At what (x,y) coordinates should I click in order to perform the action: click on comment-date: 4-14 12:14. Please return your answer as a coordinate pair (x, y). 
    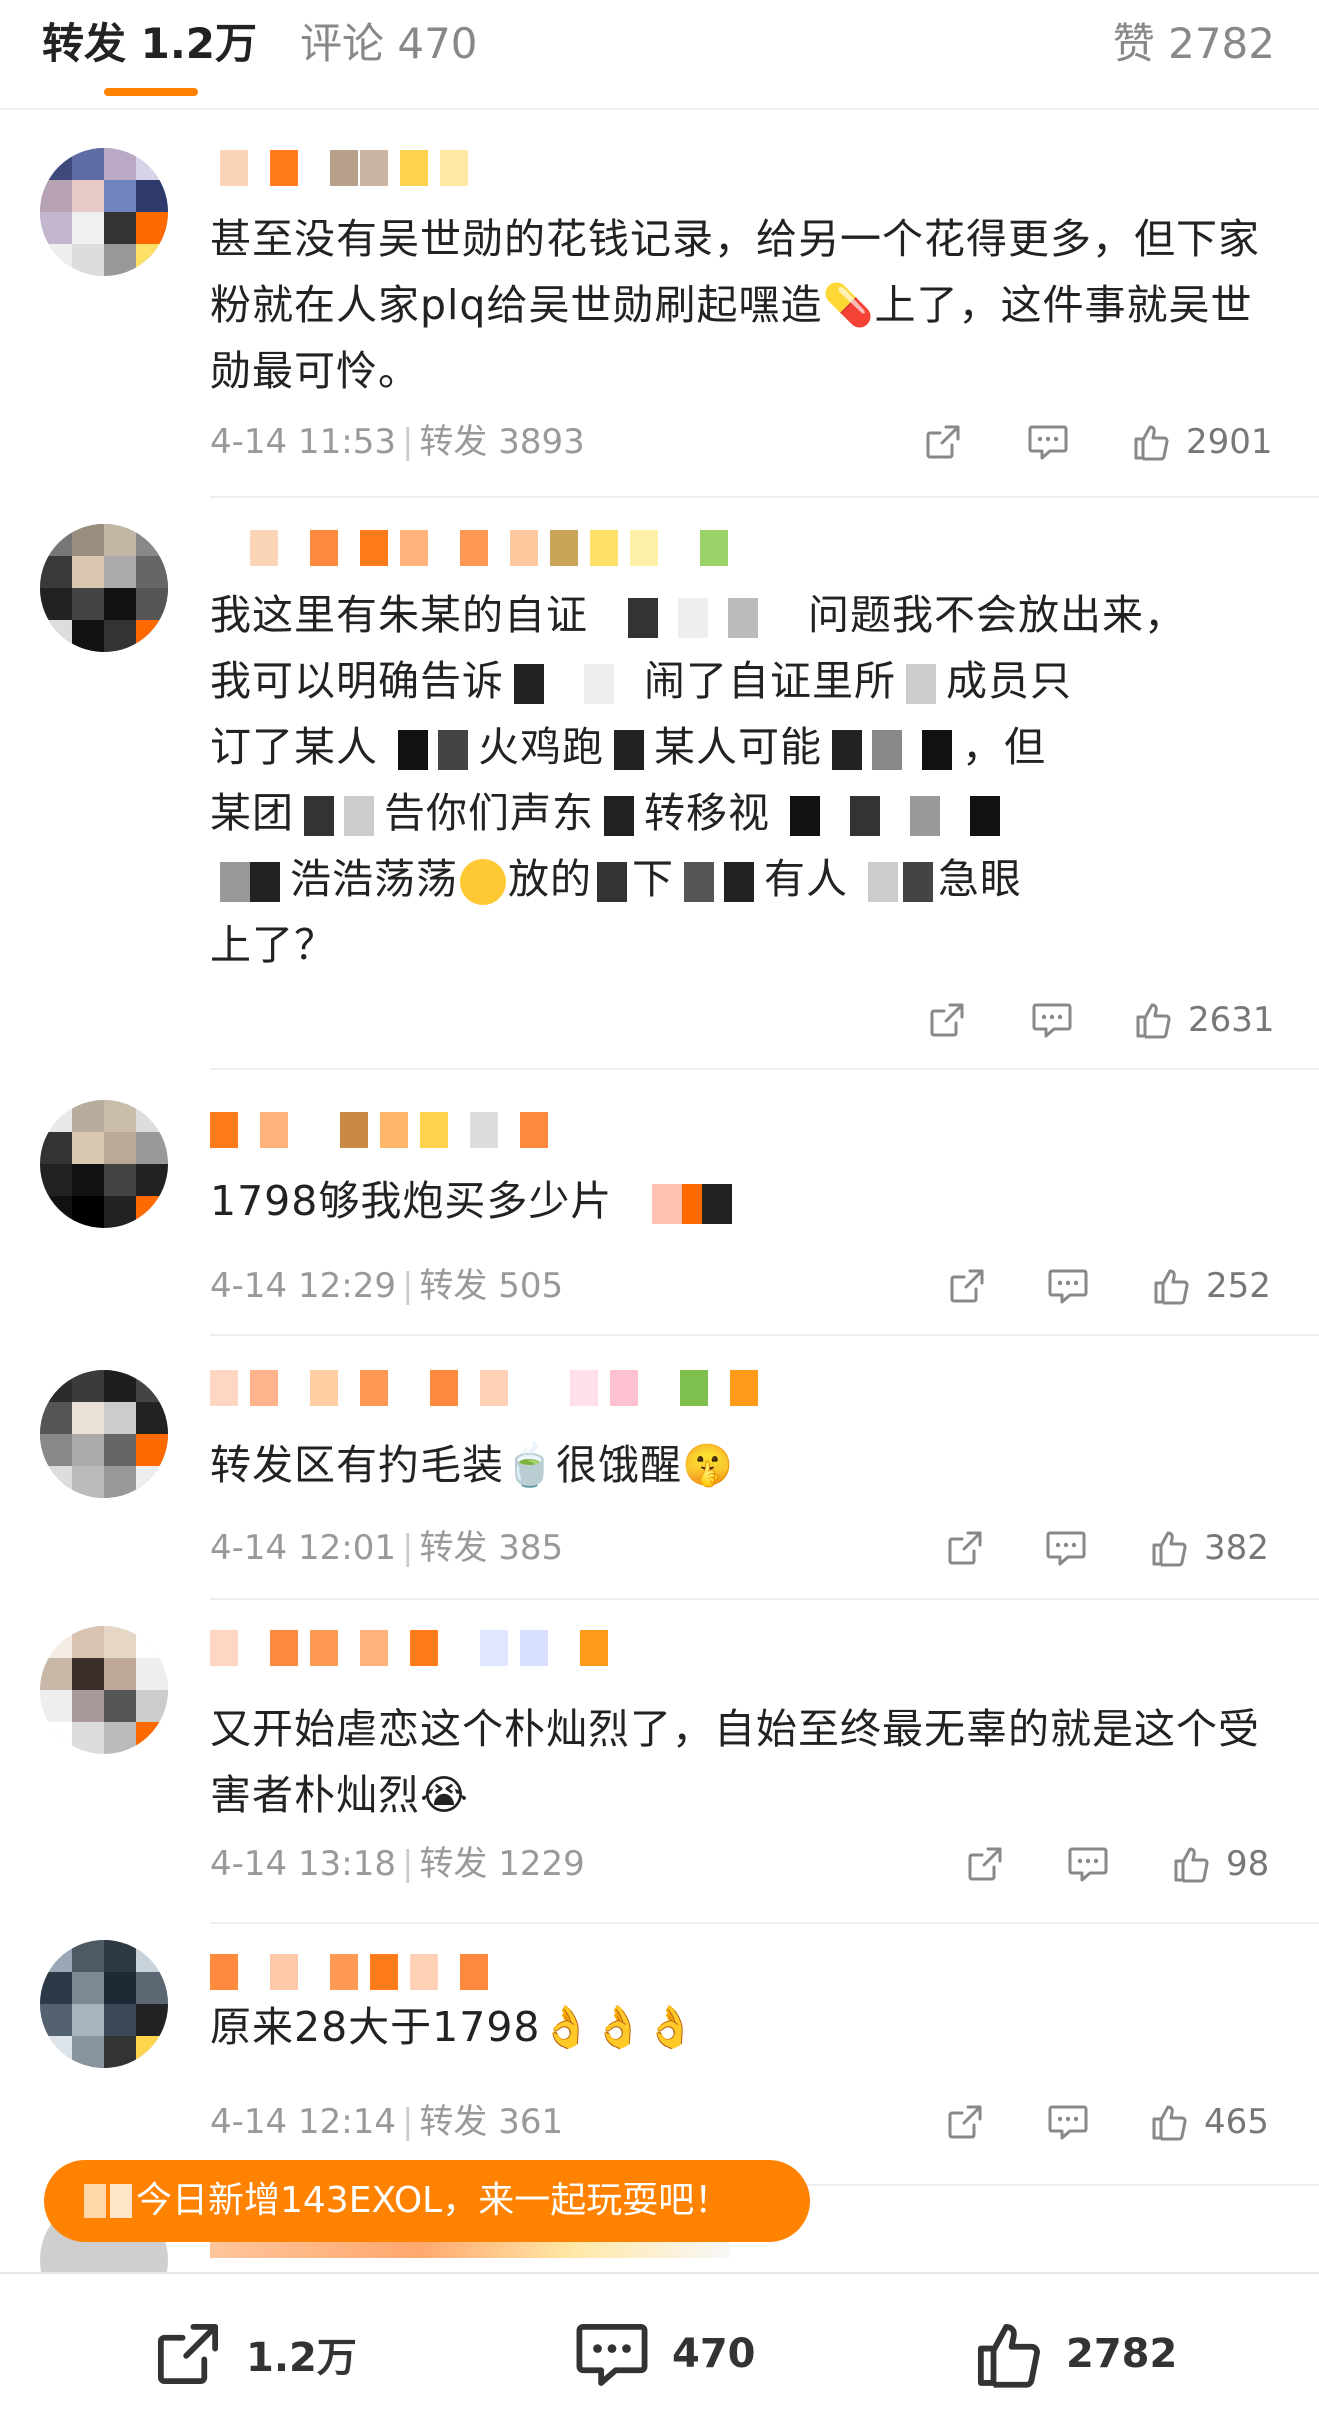
    Looking at the image, I should click on (303, 2122).